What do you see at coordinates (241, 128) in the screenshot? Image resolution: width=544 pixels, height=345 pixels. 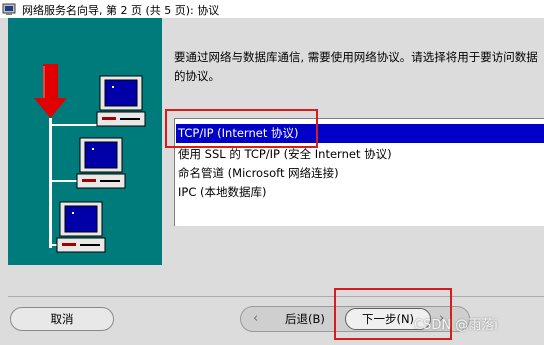 I see `highlight-box-tcpip` at bounding box center [241, 128].